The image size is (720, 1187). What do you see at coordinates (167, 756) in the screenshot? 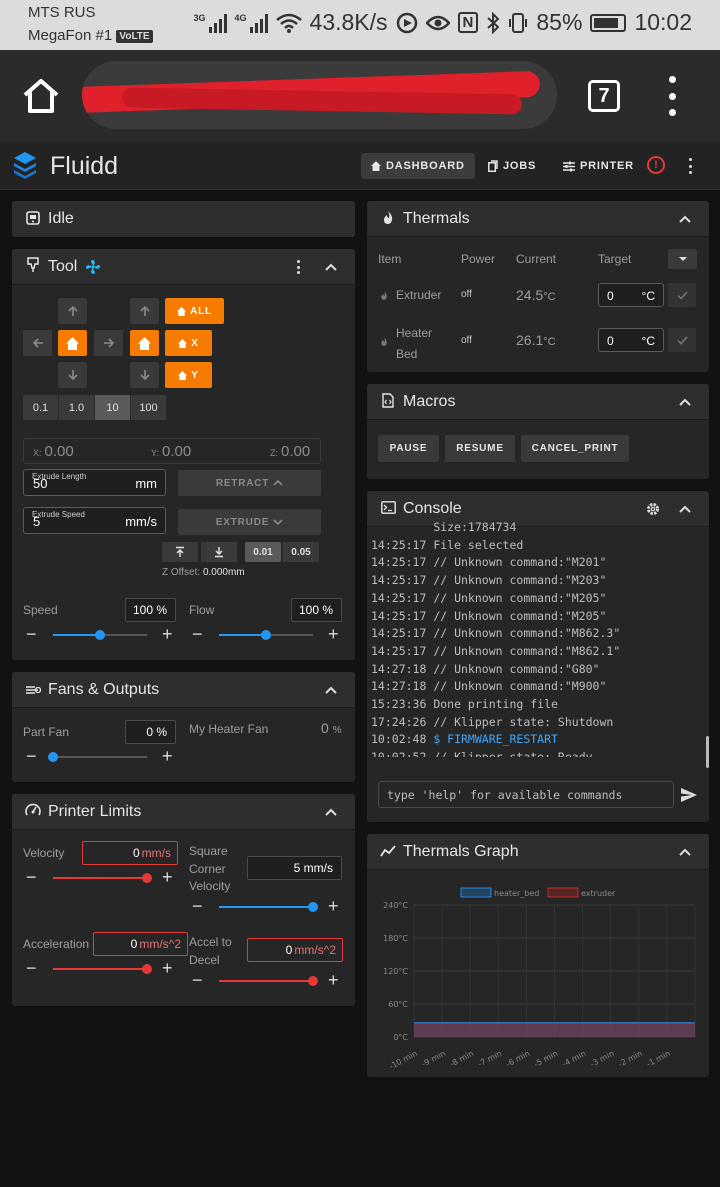
I see `part-fan-increase-button: +` at bounding box center [167, 756].